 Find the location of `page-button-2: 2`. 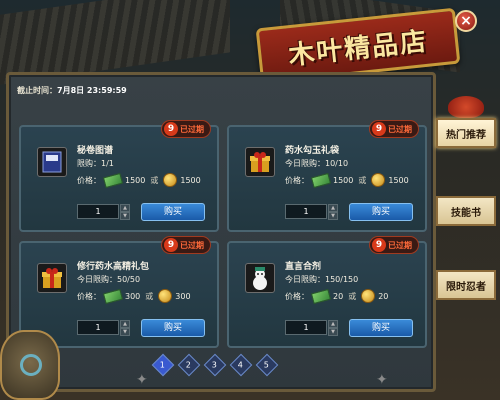

page-button-2: 2 is located at coordinates (189, 365).